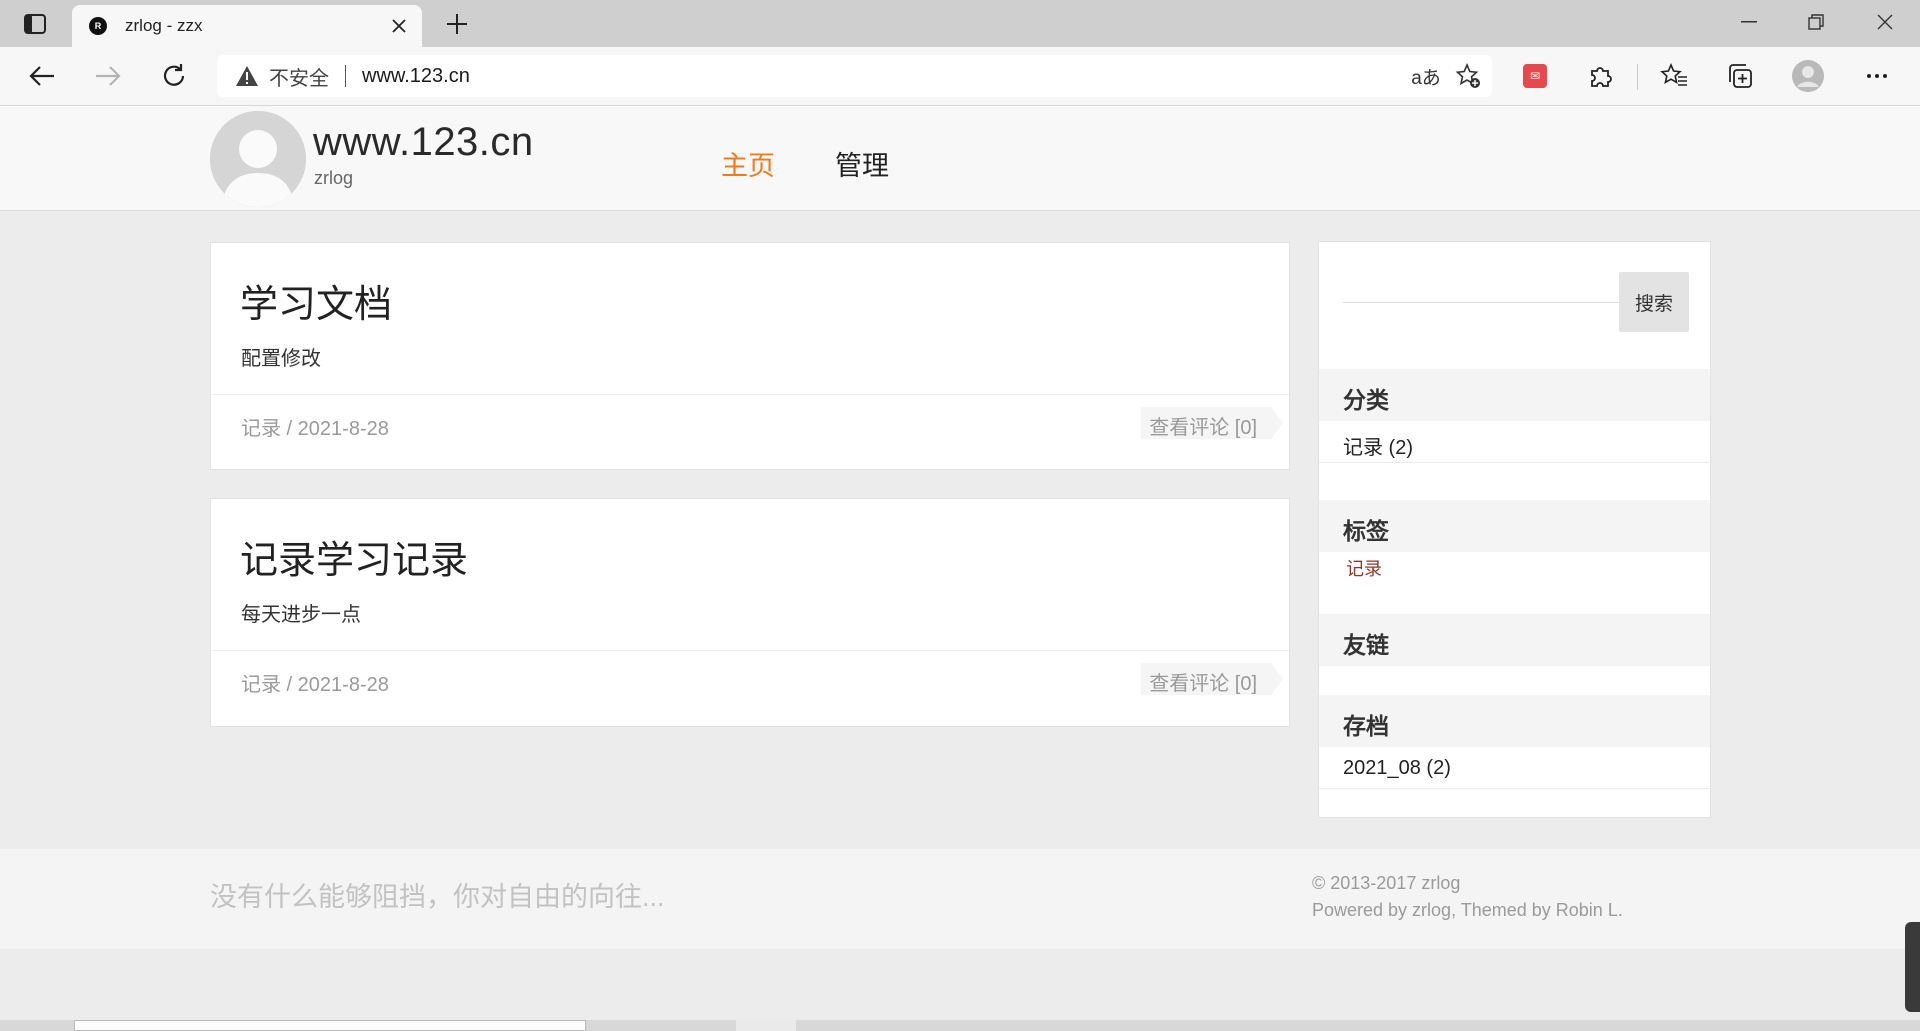 The height and width of the screenshot is (1031, 1920). Describe the element at coordinates (1364, 568) in the screenshot. I see `tag-link: 记录` at that location.